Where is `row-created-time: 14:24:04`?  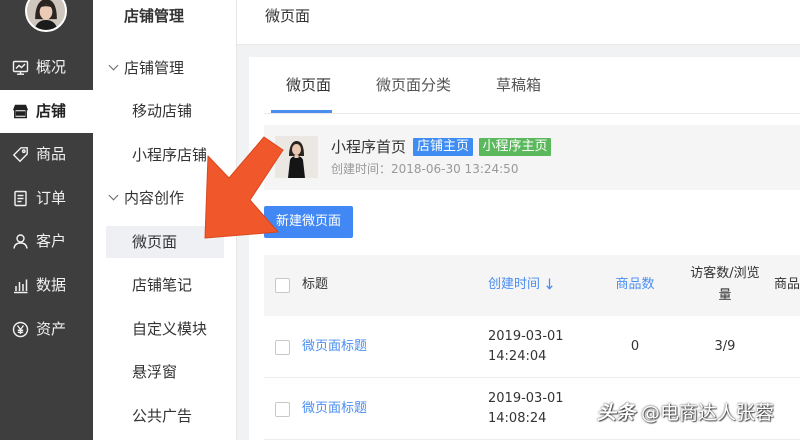 row-created-time: 14:24:04 is located at coordinates (517, 356).